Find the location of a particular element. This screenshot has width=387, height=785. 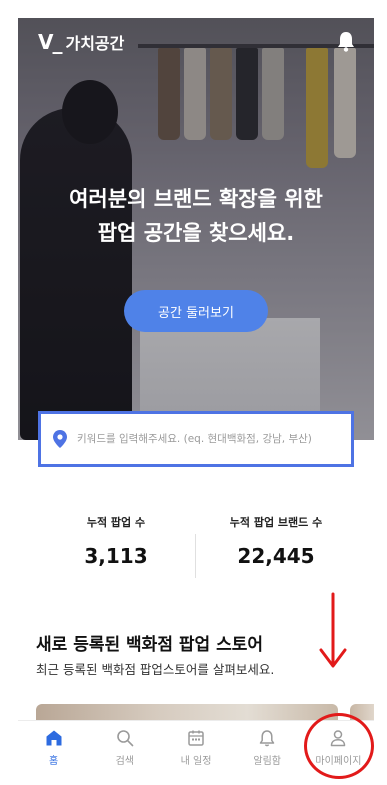

search-input is located at coordinates (207, 439).